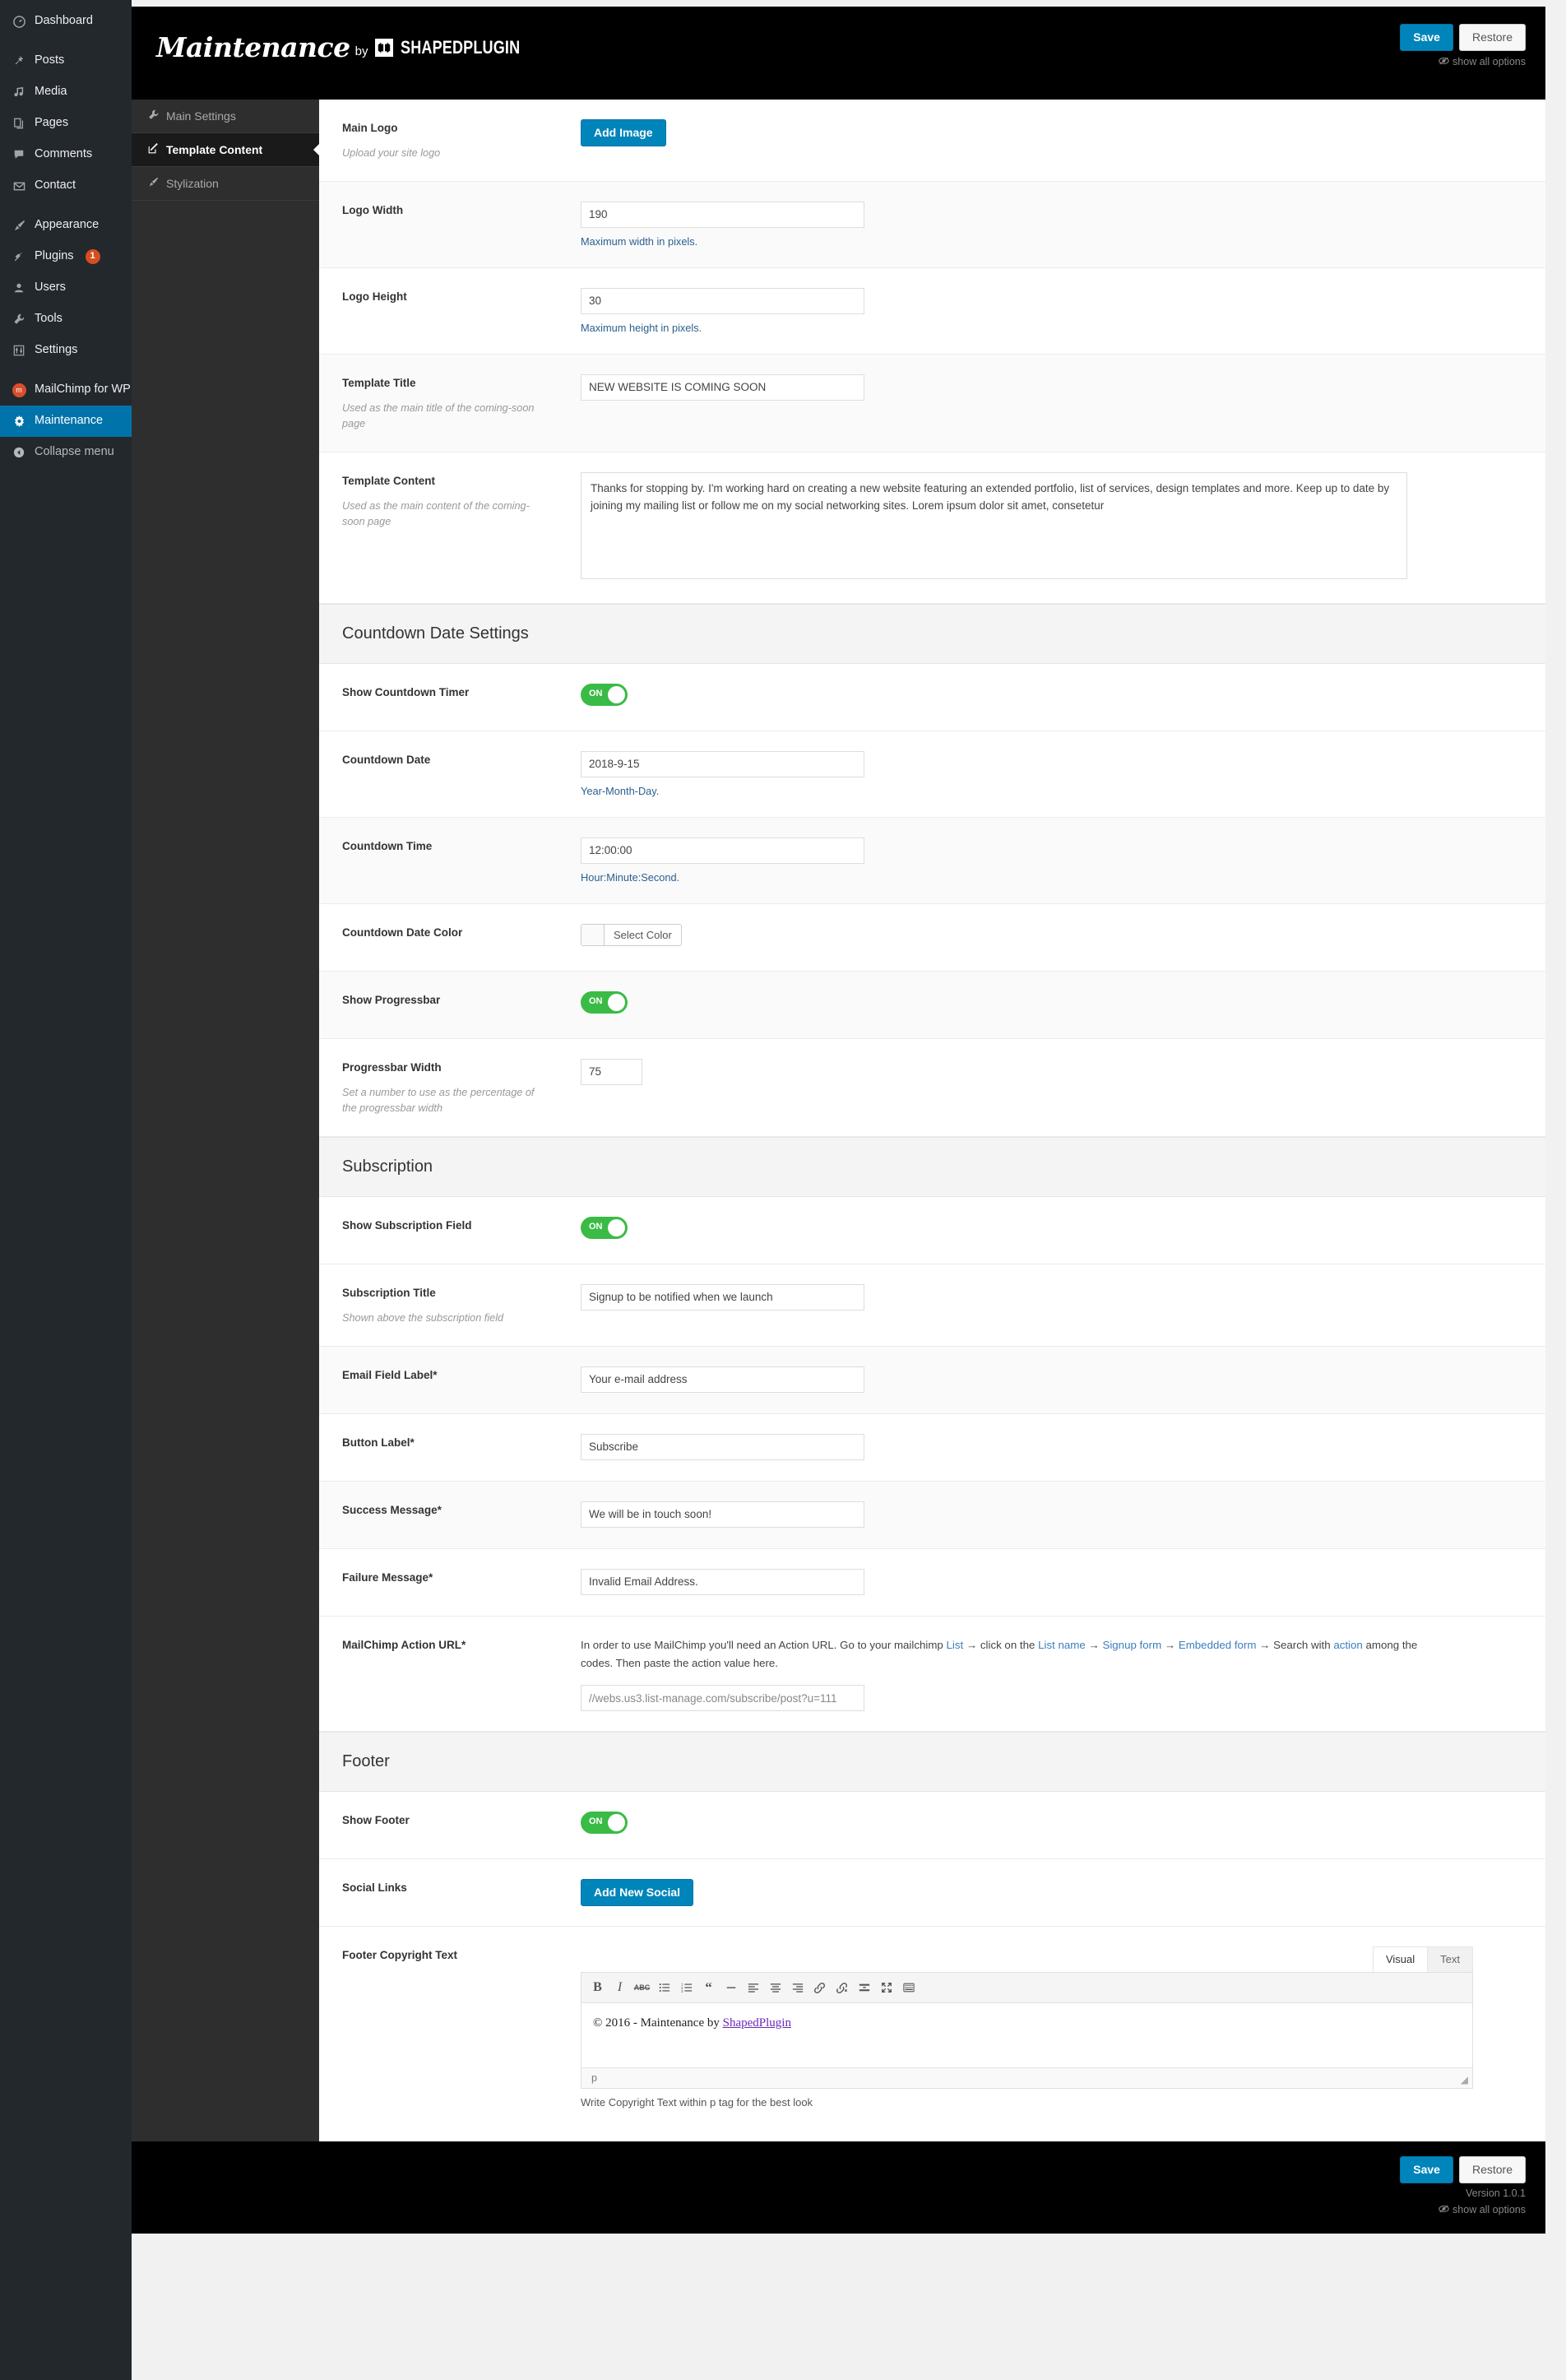 The image size is (1566, 2380). Describe the element at coordinates (376, 1820) in the screenshot. I see `field-label: Show Footer` at that location.